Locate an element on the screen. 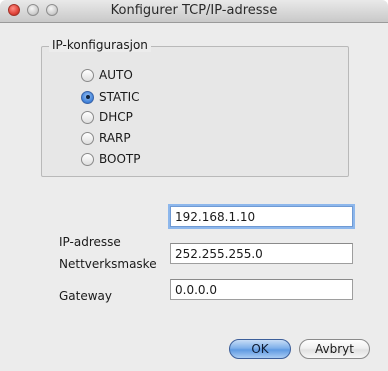 The image size is (388, 371). ip-config-group-label: IP-konfigurasjon is located at coordinates (100, 45).